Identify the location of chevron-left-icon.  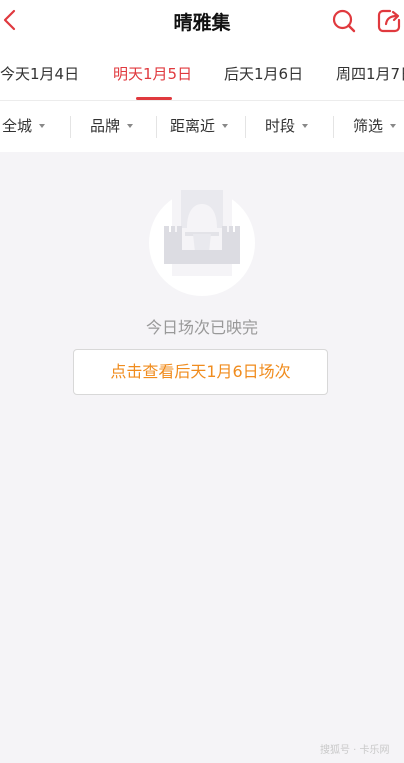
(9, 20).